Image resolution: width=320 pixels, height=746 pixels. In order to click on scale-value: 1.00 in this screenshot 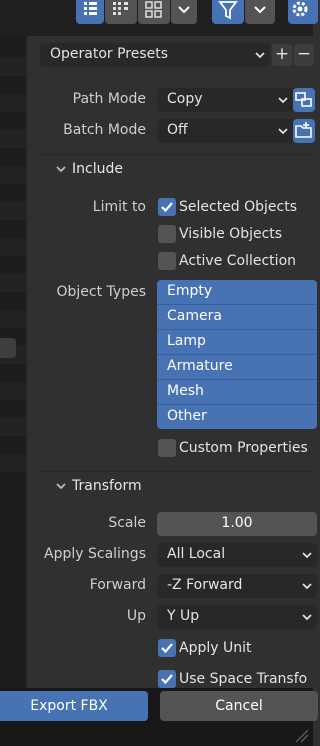, I will do `click(237, 523)`.